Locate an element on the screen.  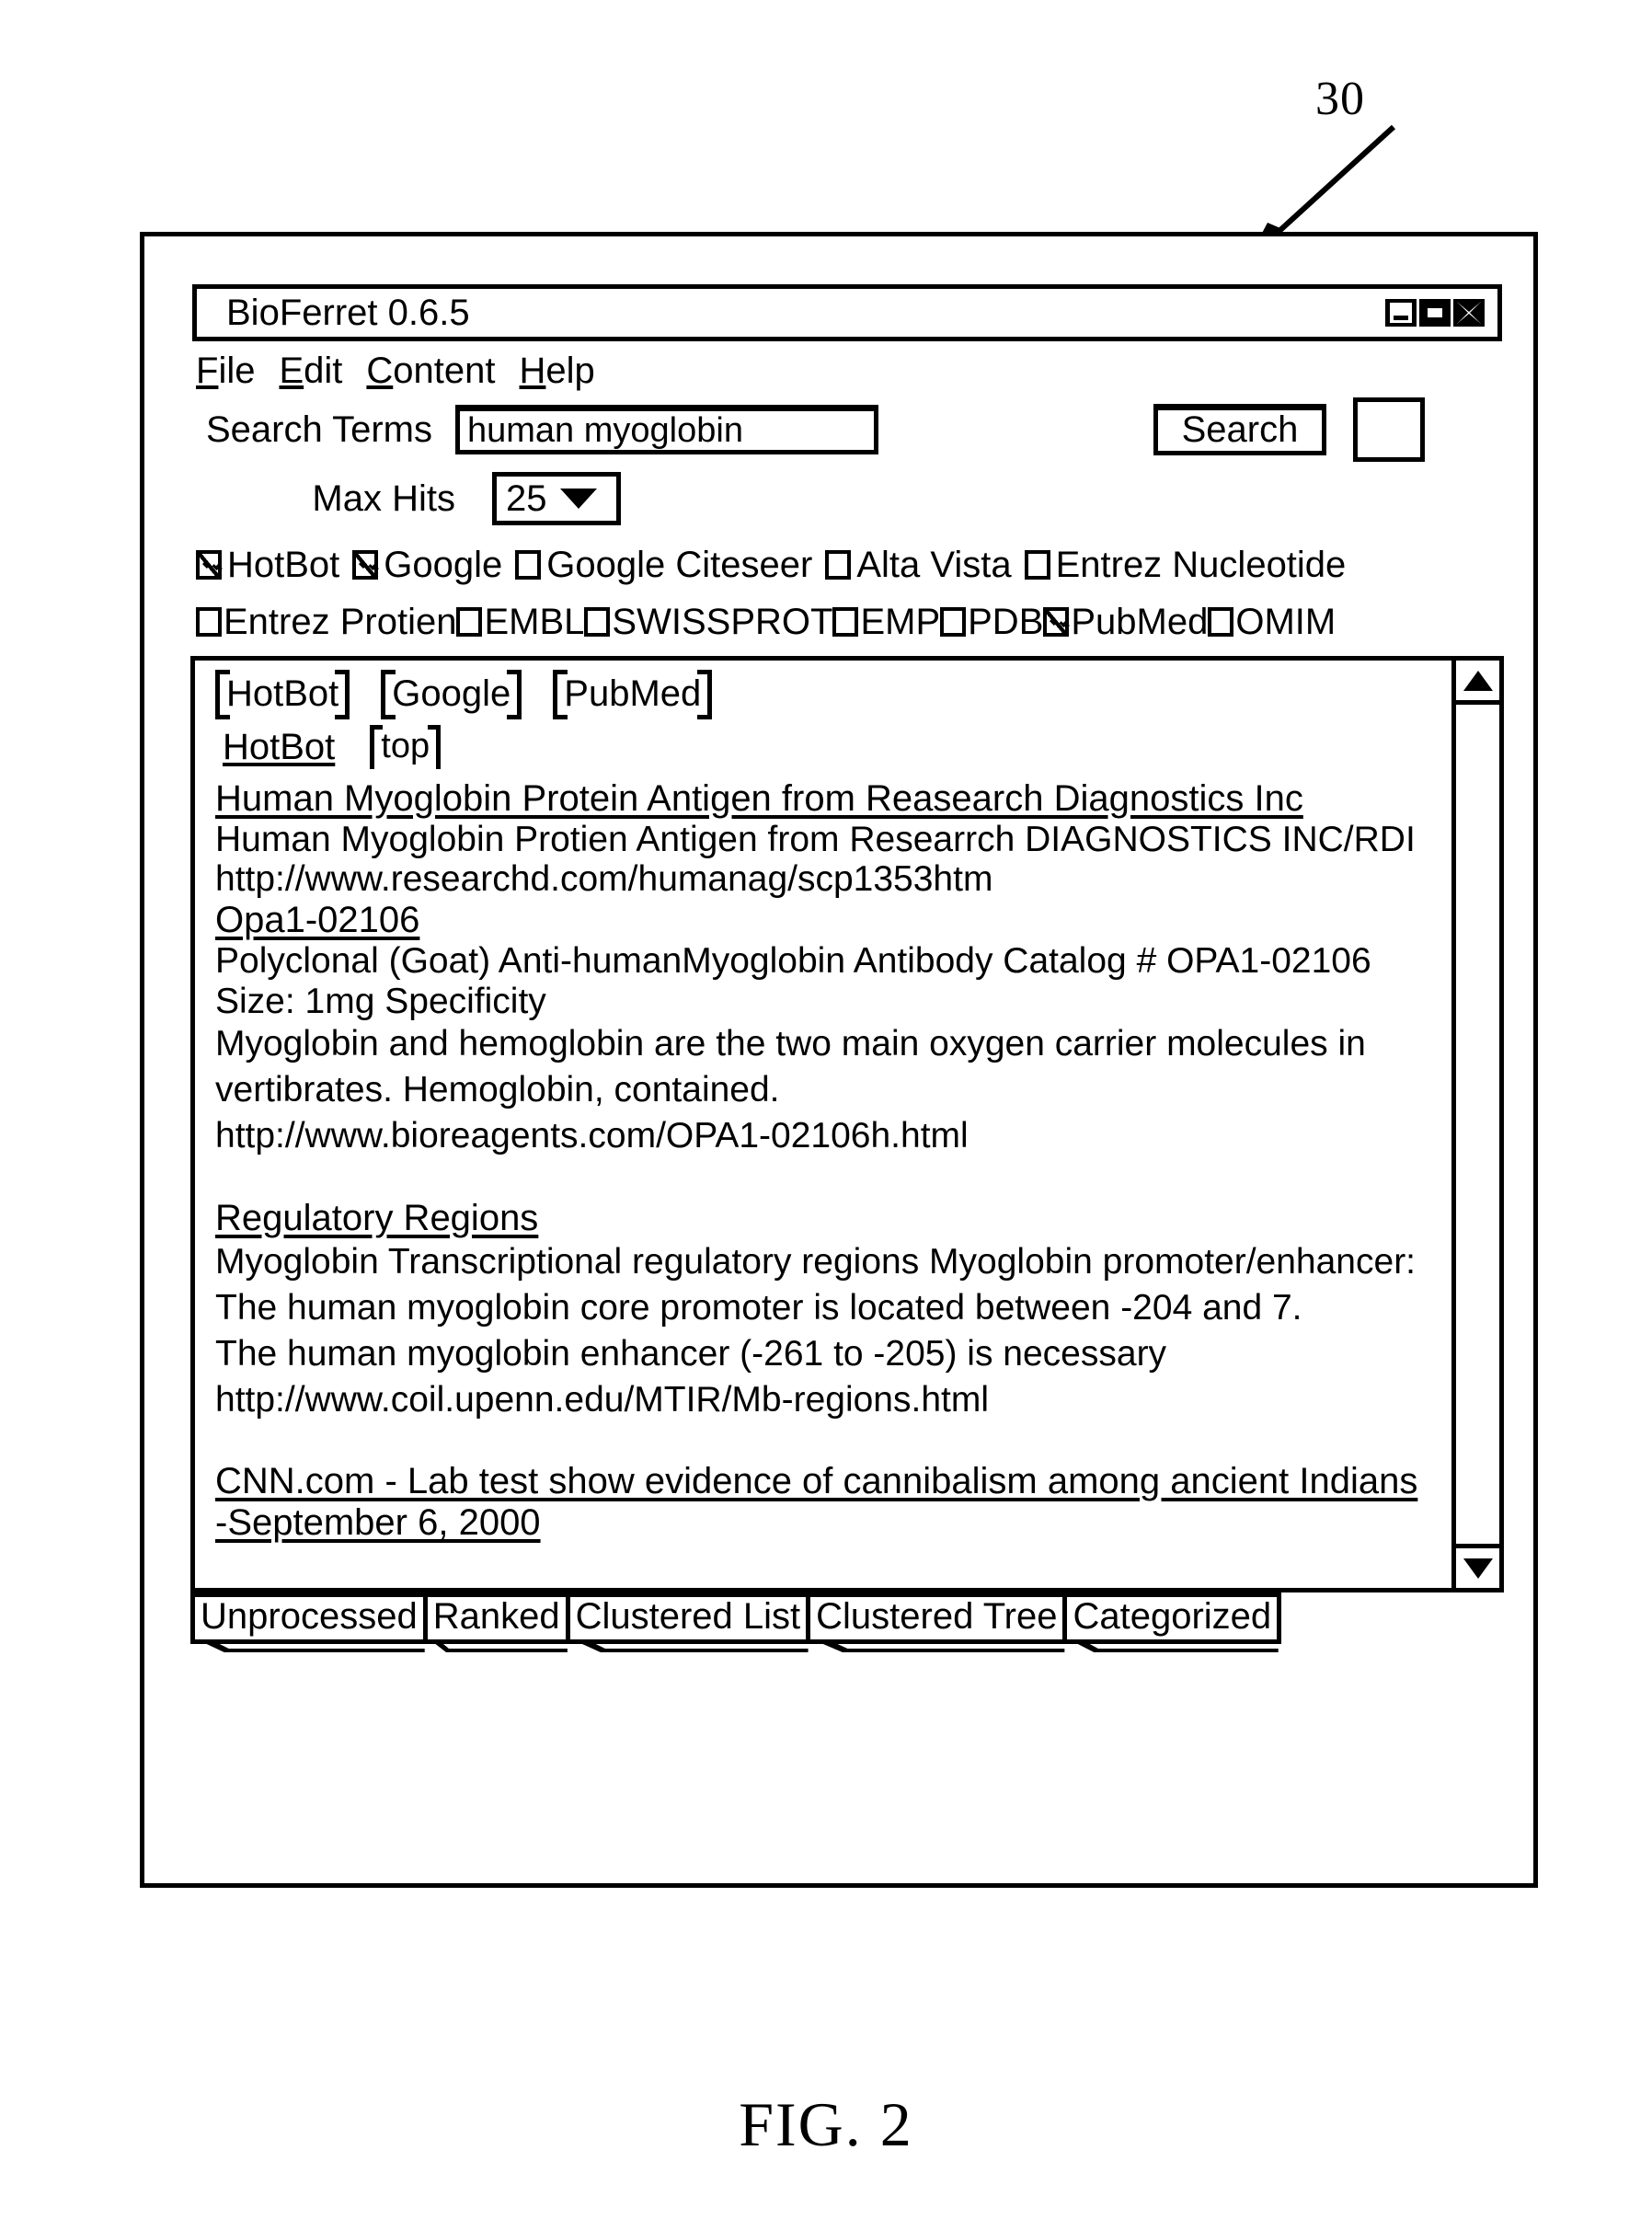
checkbox-label: EMP is located at coordinates (900, 622).